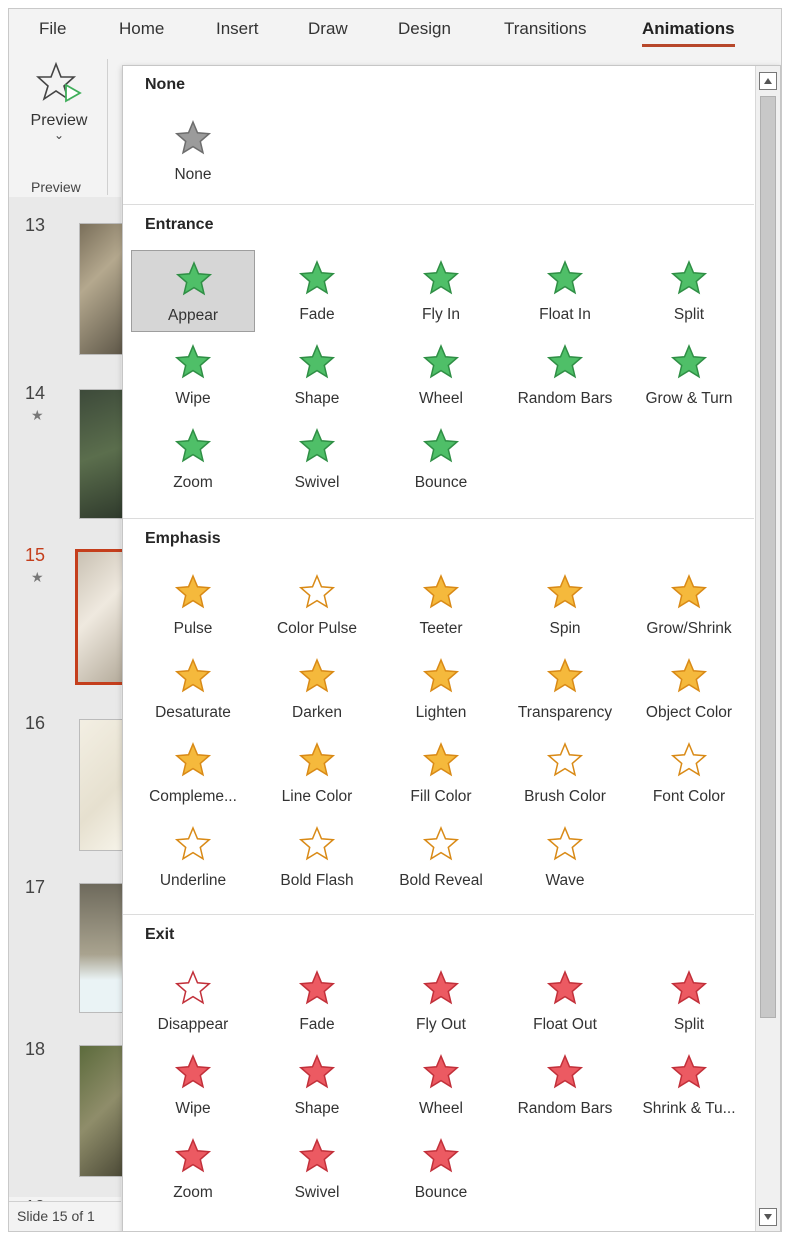 This screenshot has width=786, height=1237. I want to click on animation-option-label: Lighten, so click(441, 712).